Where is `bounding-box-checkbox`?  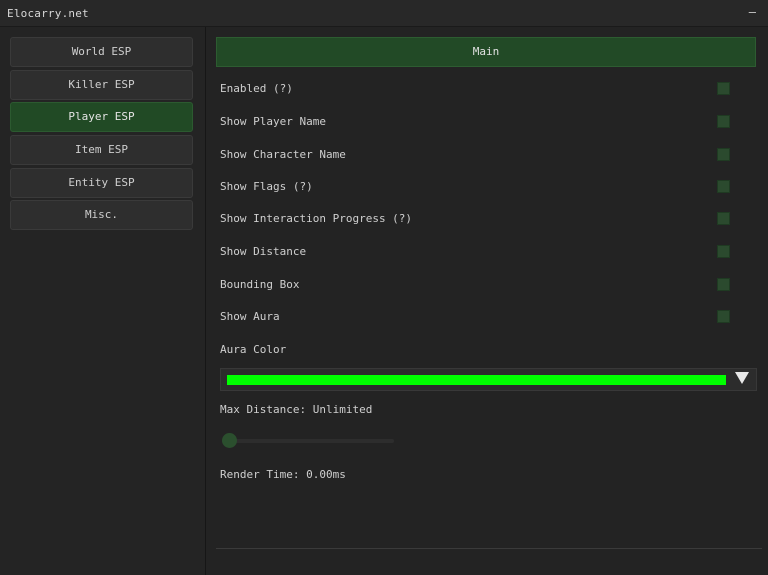
bounding-box-checkbox is located at coordinates (723, 284).